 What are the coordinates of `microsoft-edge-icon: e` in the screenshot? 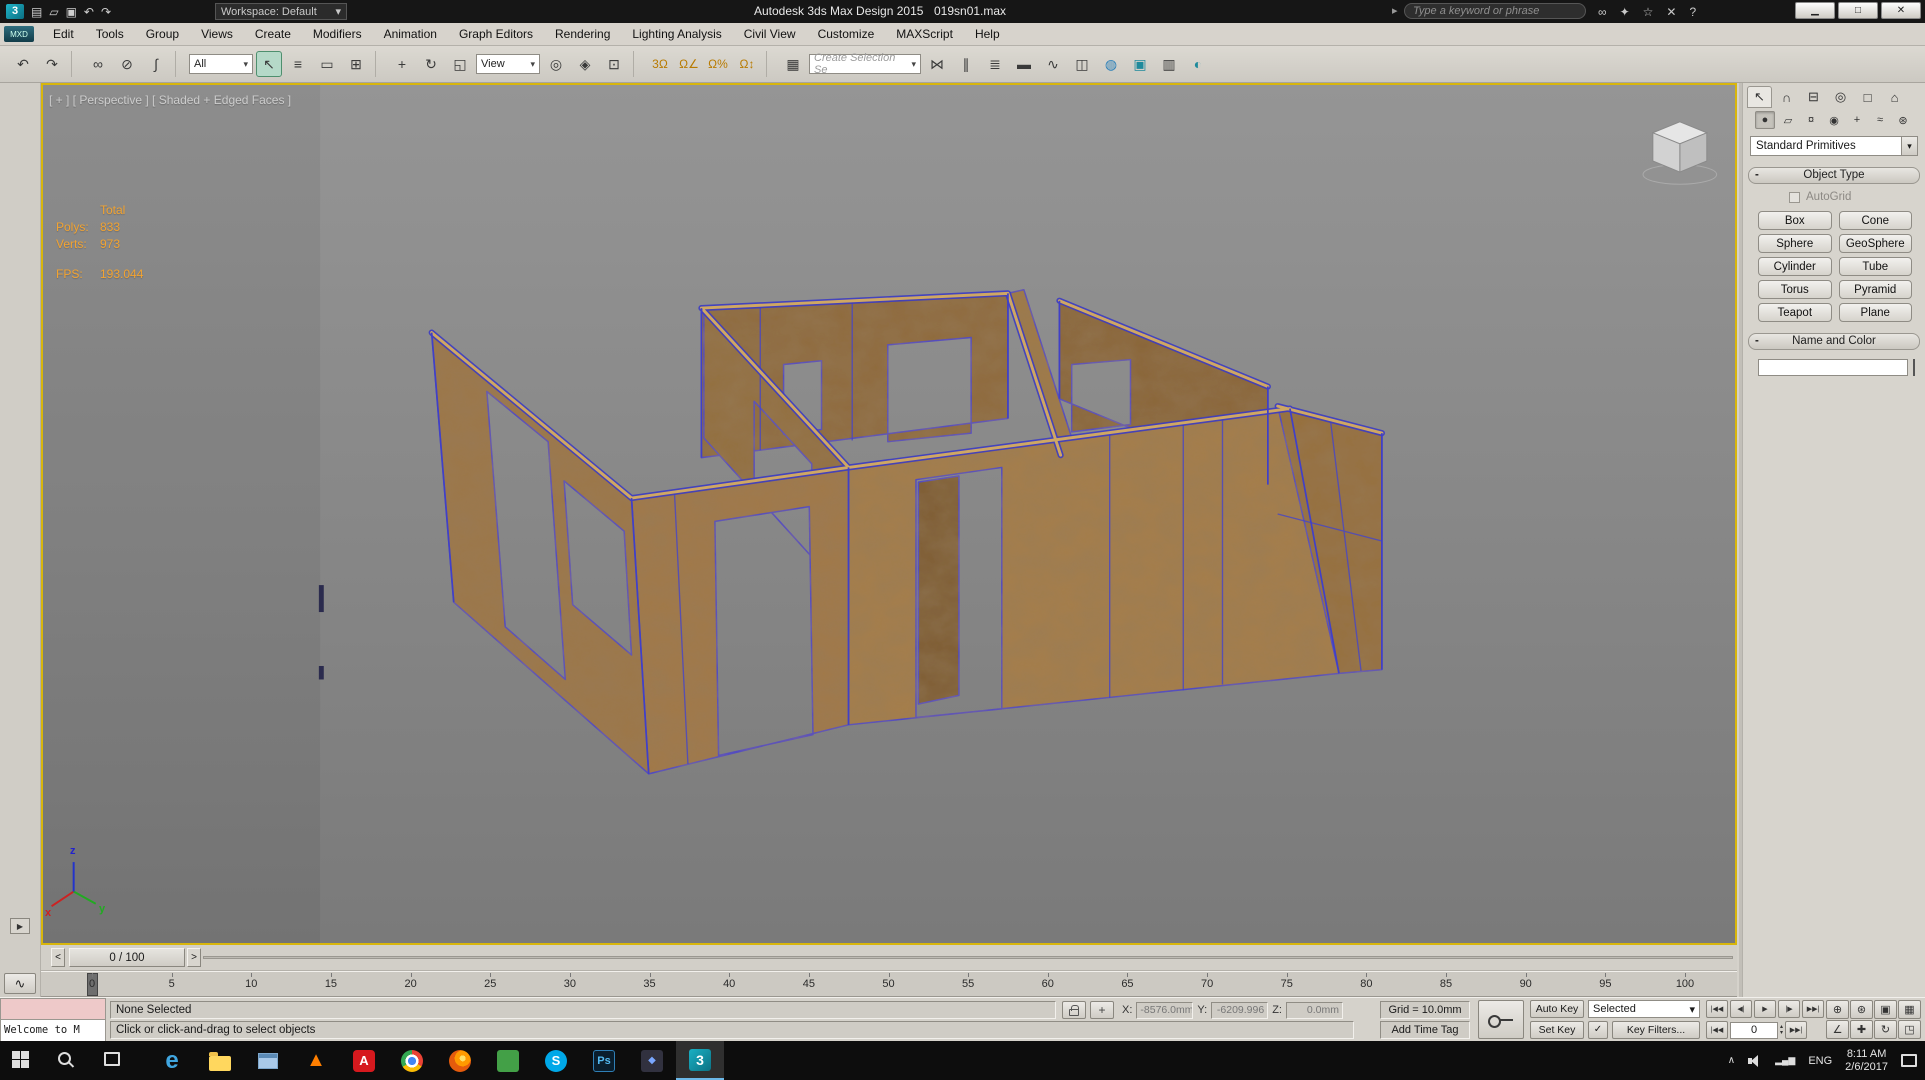 It's located at (172, 1060).